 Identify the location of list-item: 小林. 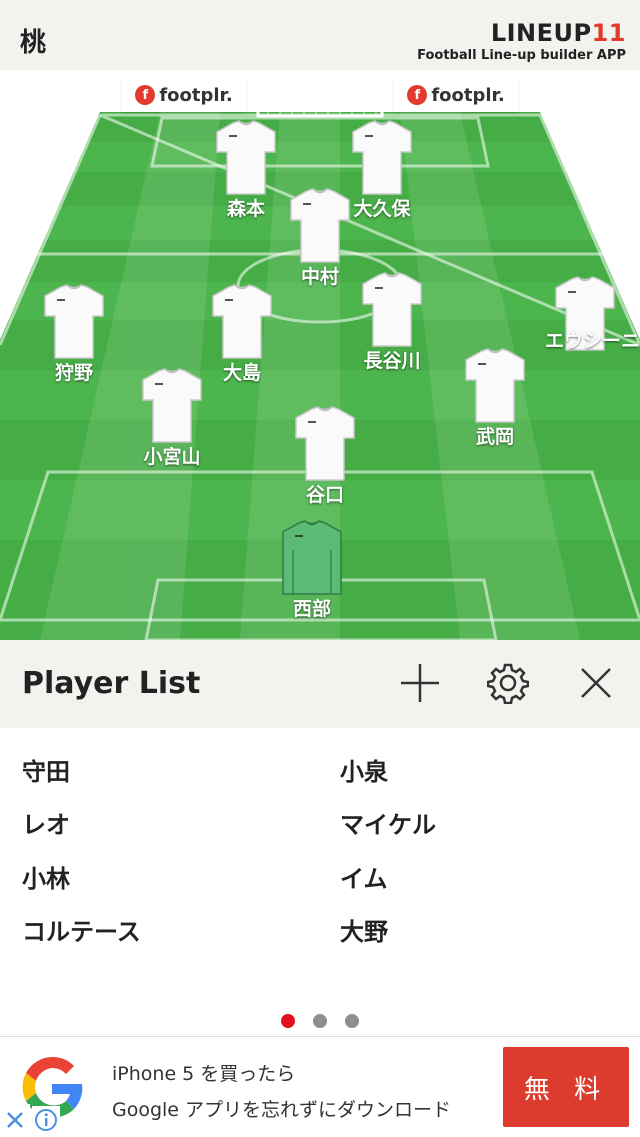
(46, 876).